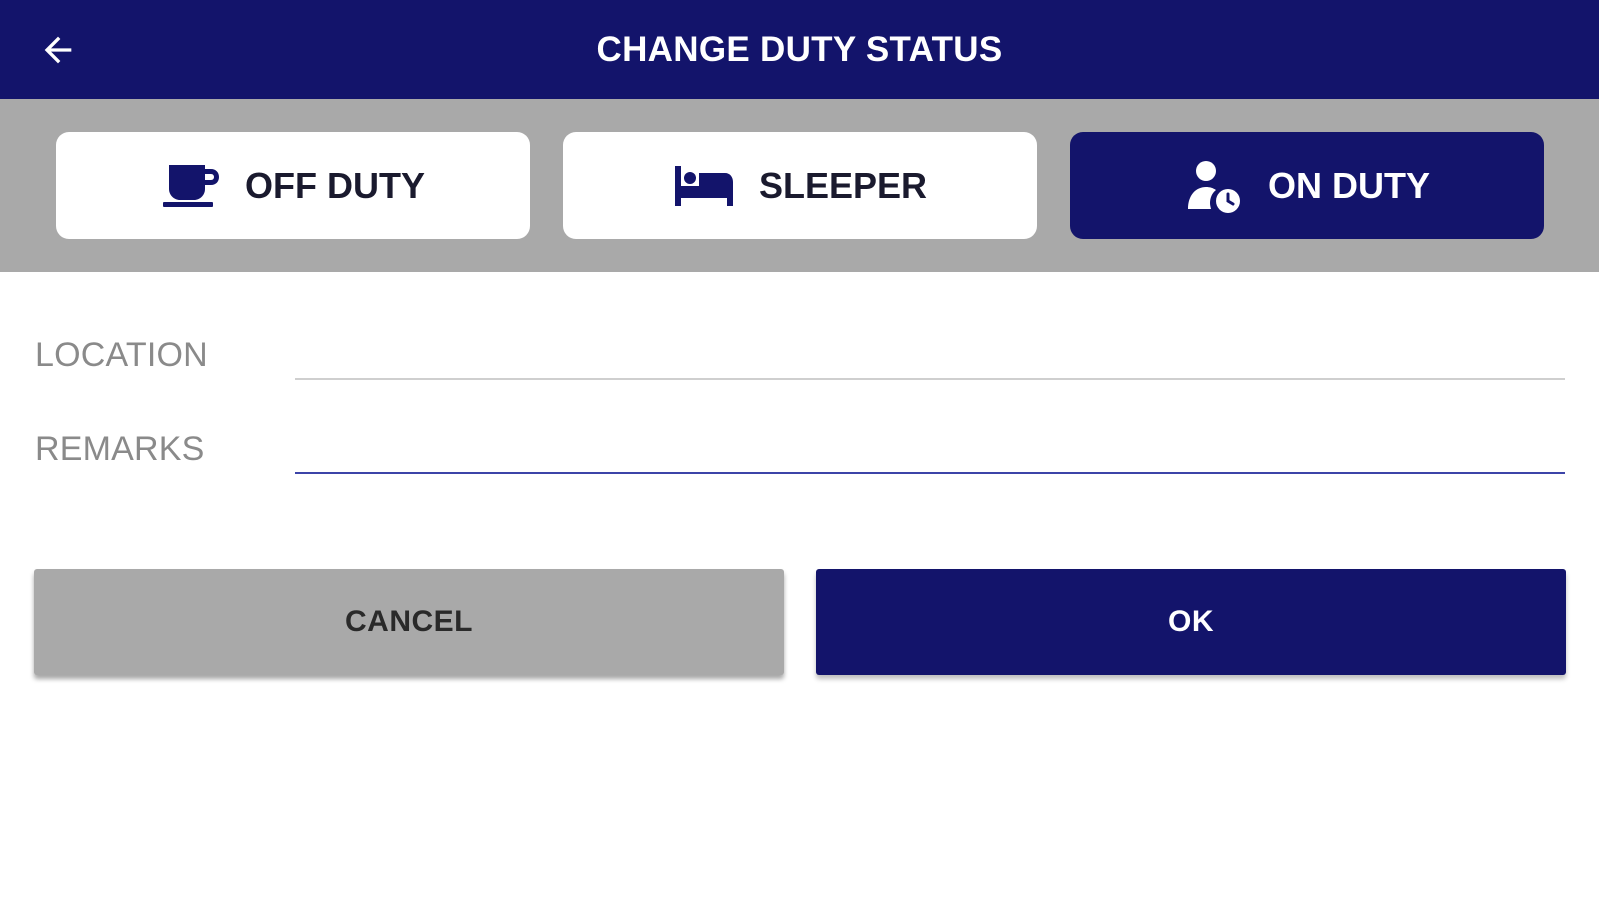 The image size is (1599, 900). I want to click on coffee-cup-icon, so click(191, 186).